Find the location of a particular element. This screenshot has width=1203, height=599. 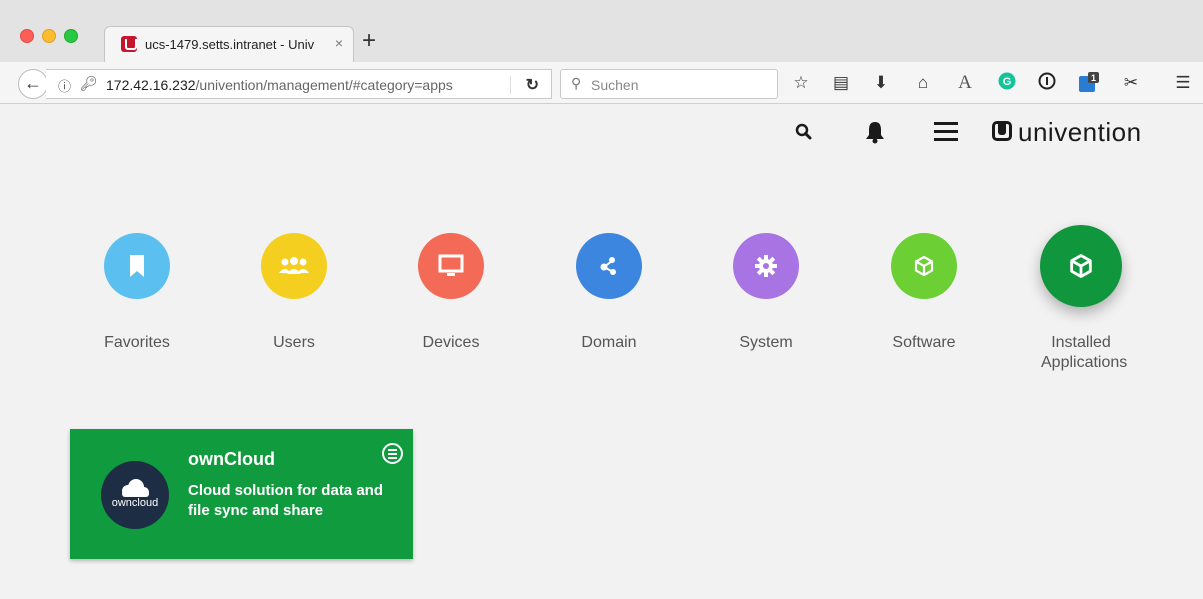

search-icon: ⚲ is located at coordinates (576, 83).